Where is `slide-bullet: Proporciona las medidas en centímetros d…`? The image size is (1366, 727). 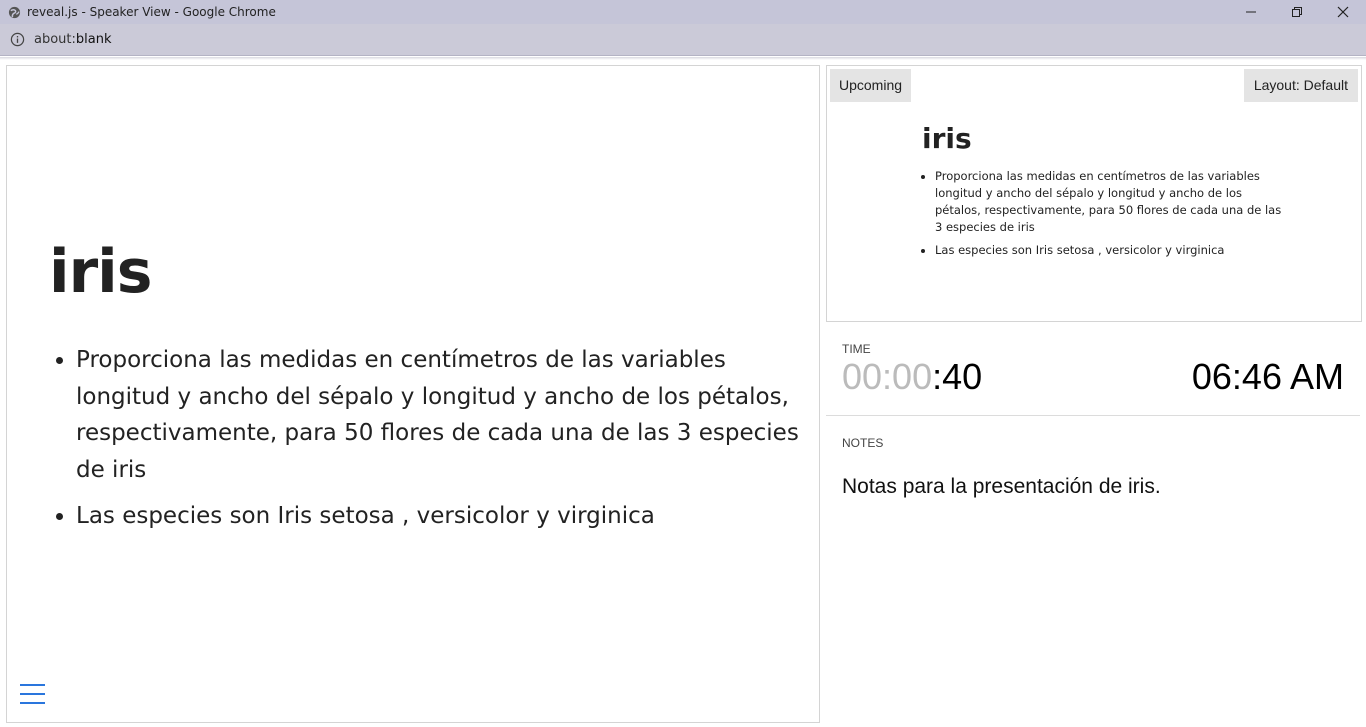
slide-bullet: Proporciona las medidas en centímetros d… is located at coordinates (446, 415).